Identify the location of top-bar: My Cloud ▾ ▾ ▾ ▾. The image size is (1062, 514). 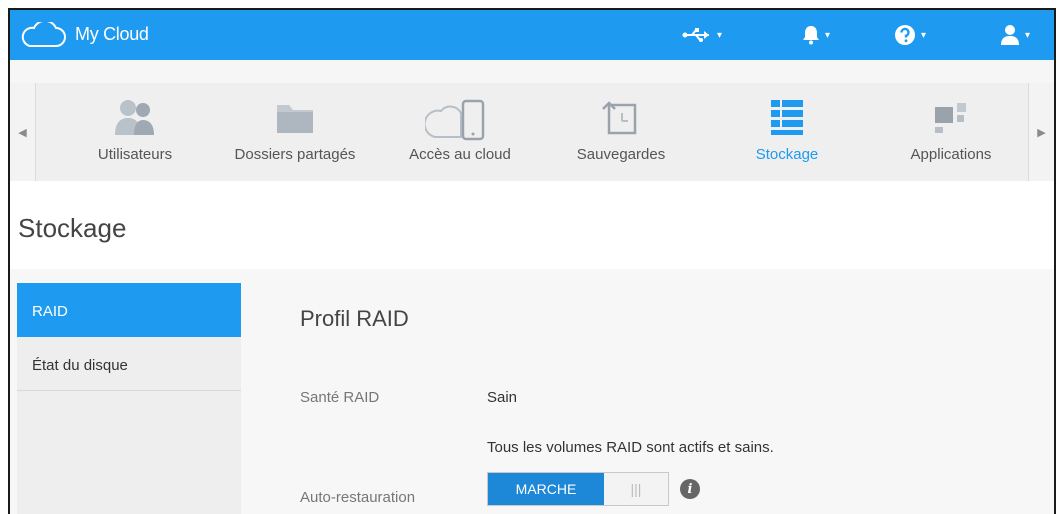
(532, 35).